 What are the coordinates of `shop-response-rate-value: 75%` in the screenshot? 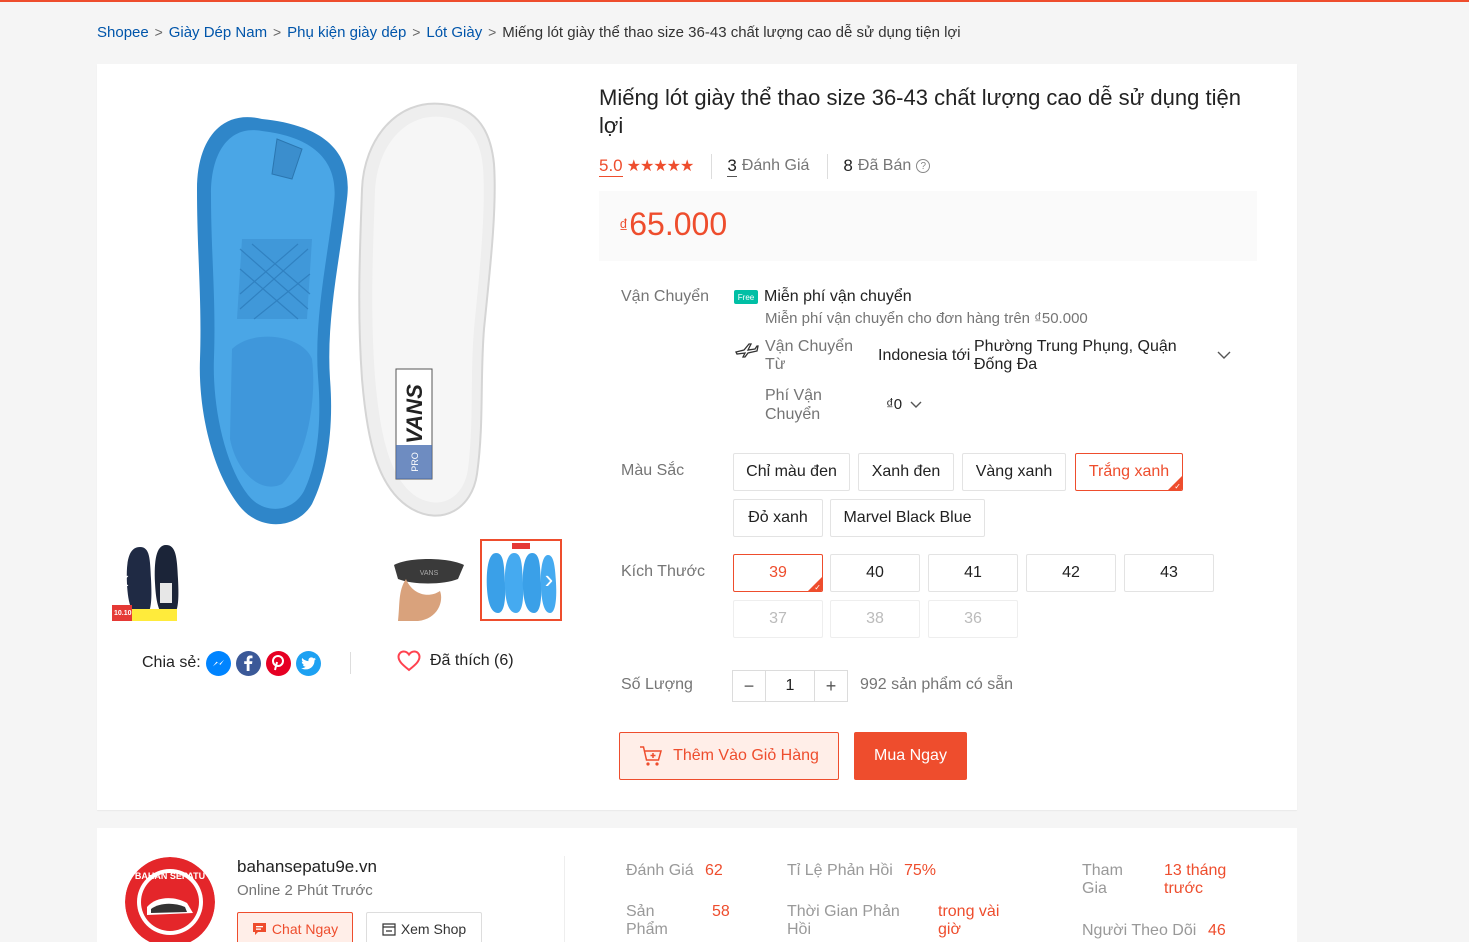 It's located at (920, 870).